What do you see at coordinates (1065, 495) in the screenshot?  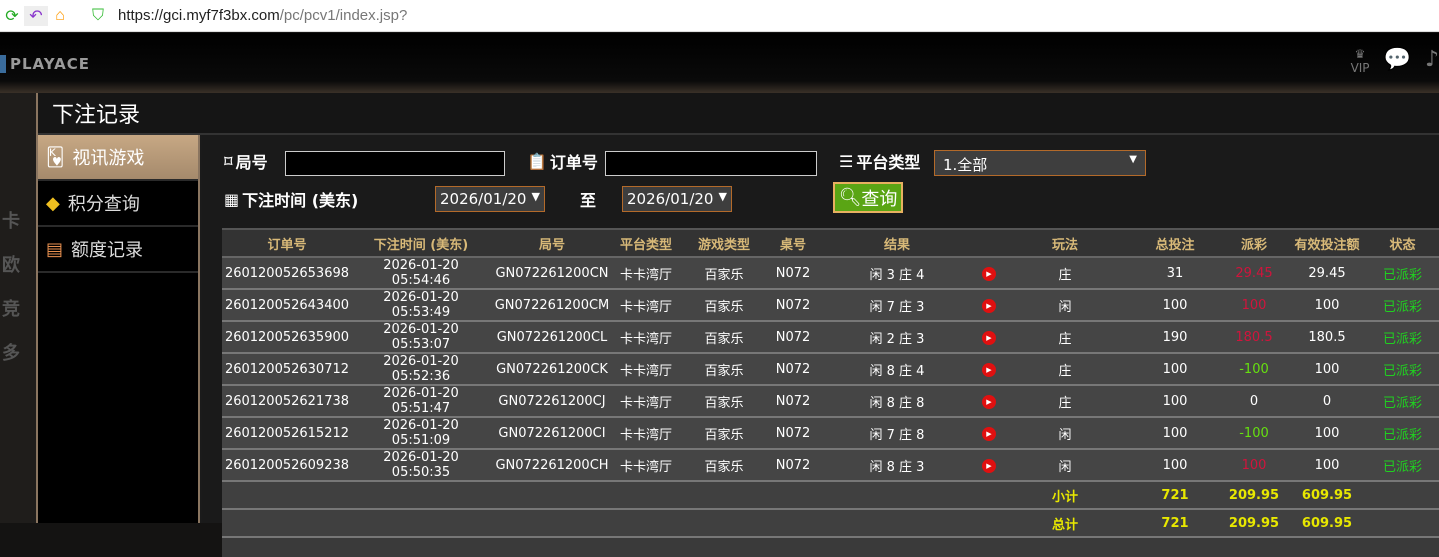 I see `summary-cell: 小计` at bounding box center [1065, 495].